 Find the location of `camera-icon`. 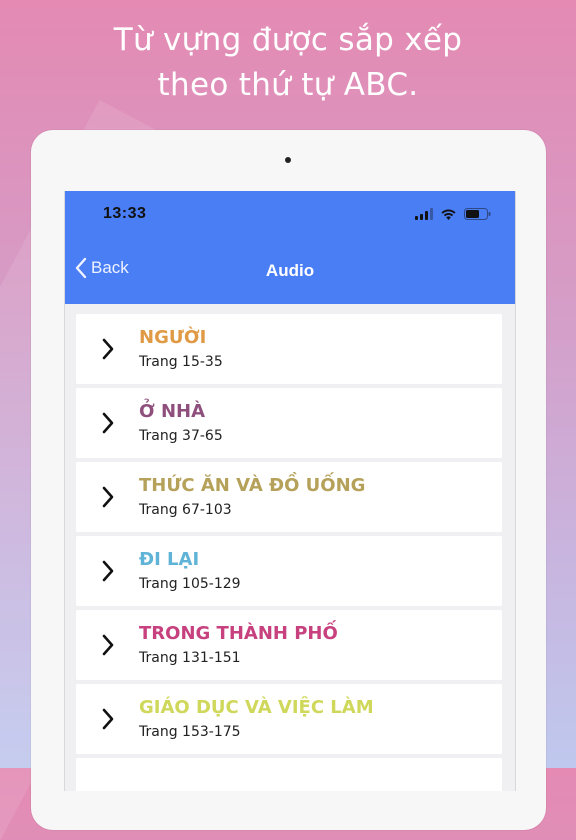

camera-icon is located at coordinates (288, 160).